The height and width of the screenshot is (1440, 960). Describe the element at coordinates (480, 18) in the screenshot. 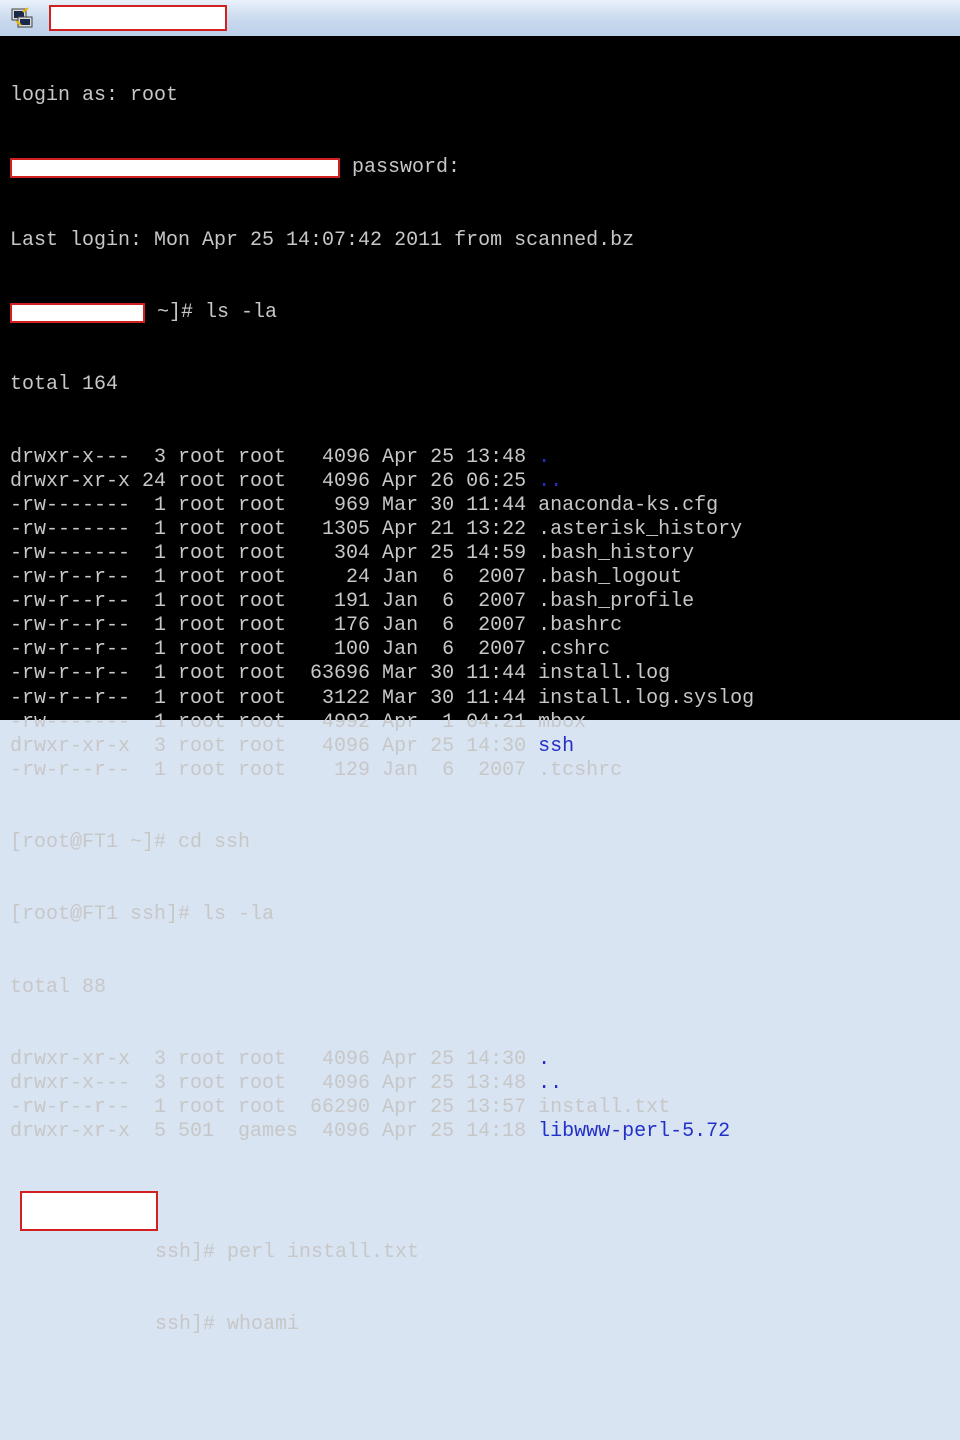

I see `title-bar` at that location.